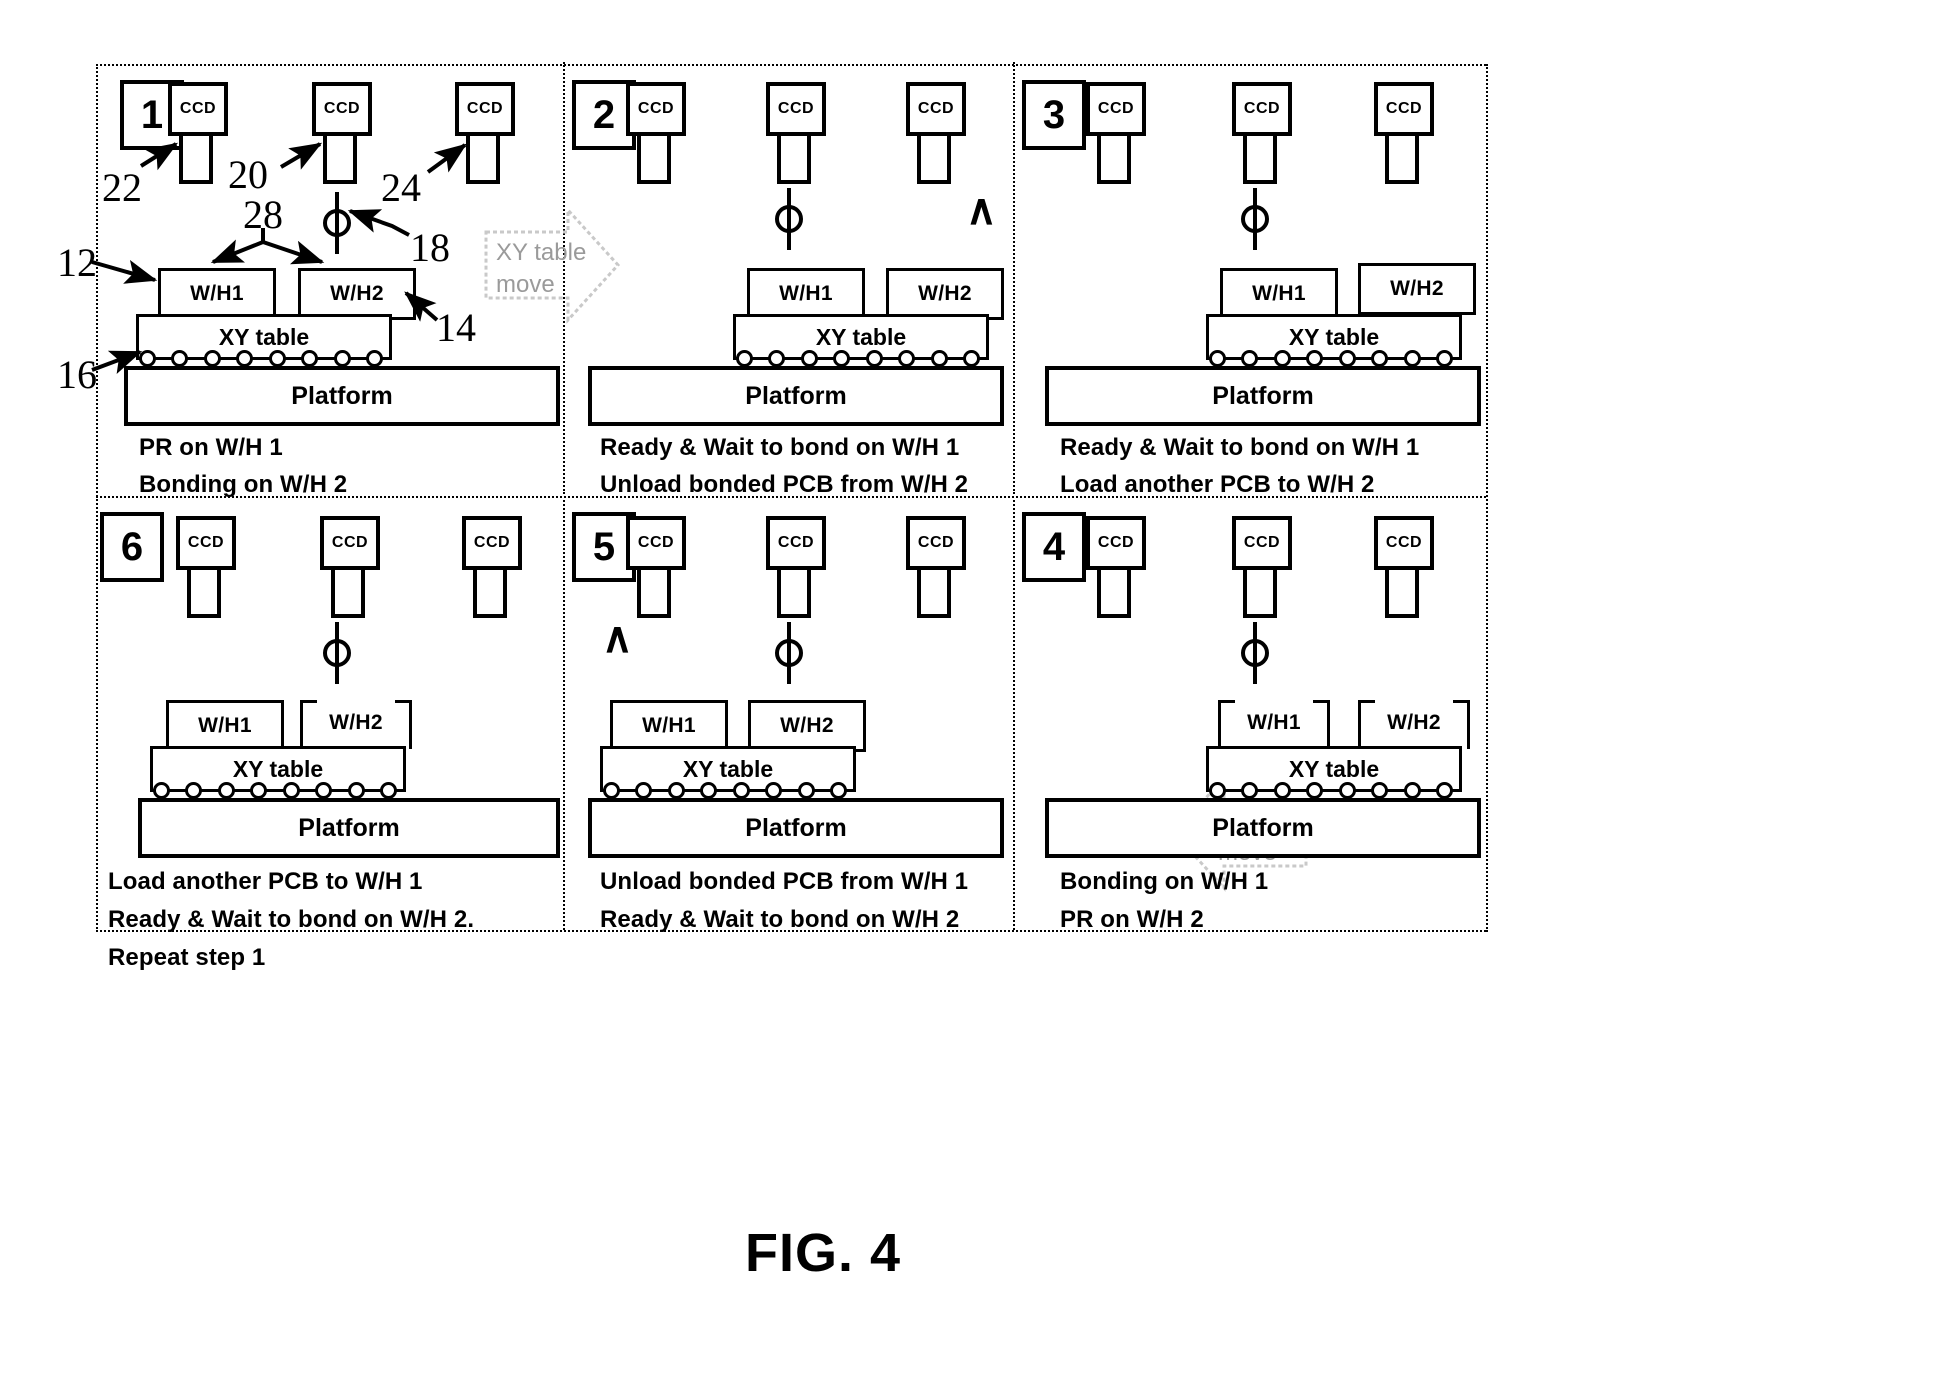 The height and width of the screenshot is (1389, 1937). I want to click on step-number-label: 3, so click(1054, 115).